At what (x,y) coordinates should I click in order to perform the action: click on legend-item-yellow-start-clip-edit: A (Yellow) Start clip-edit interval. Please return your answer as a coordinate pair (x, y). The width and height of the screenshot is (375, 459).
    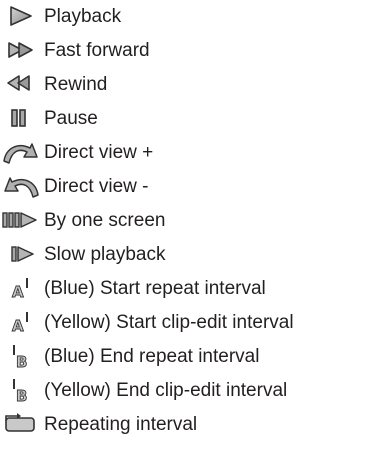
    Looking at the image, I should click on (187, 323).